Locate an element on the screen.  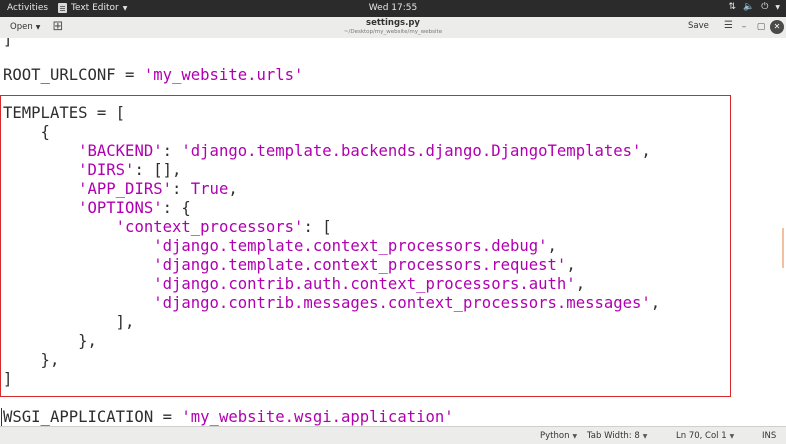
code-line: 'context_processors': [ is located at coordinates (223, 227).